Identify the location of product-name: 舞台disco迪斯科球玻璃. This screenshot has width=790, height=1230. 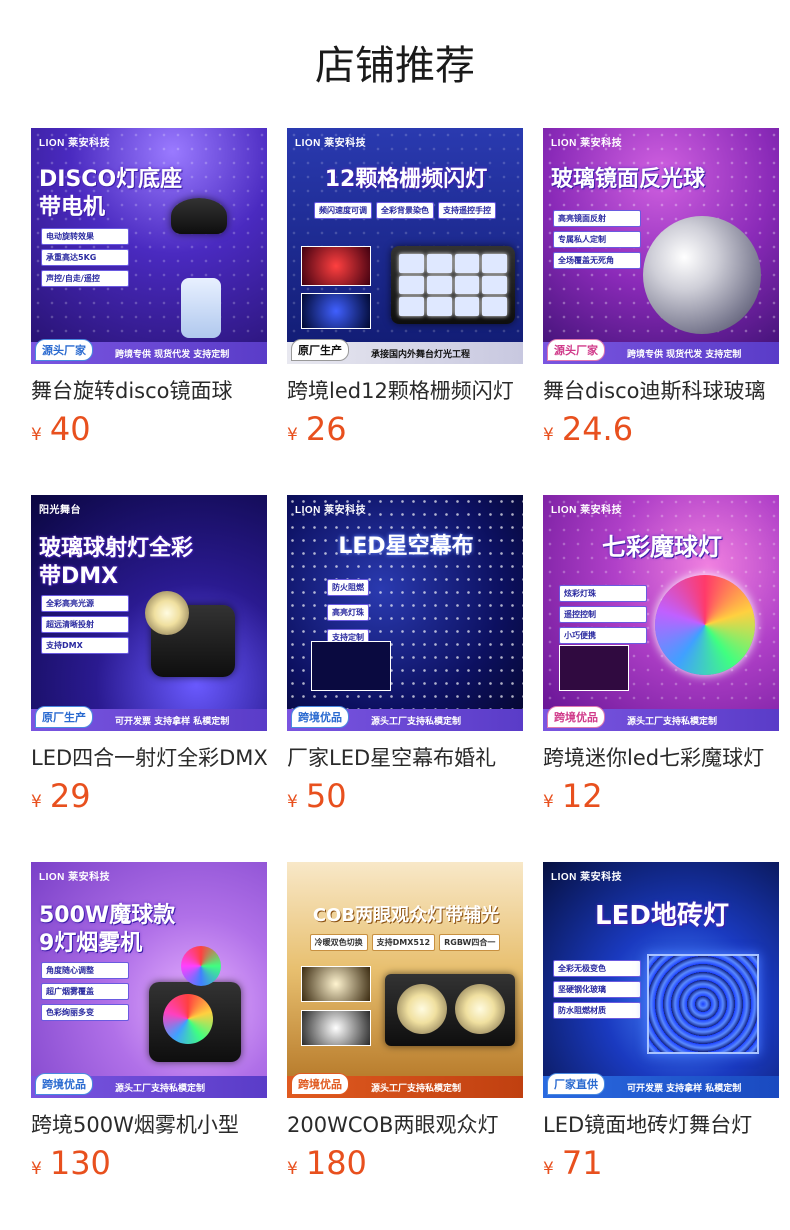
(661, 391).